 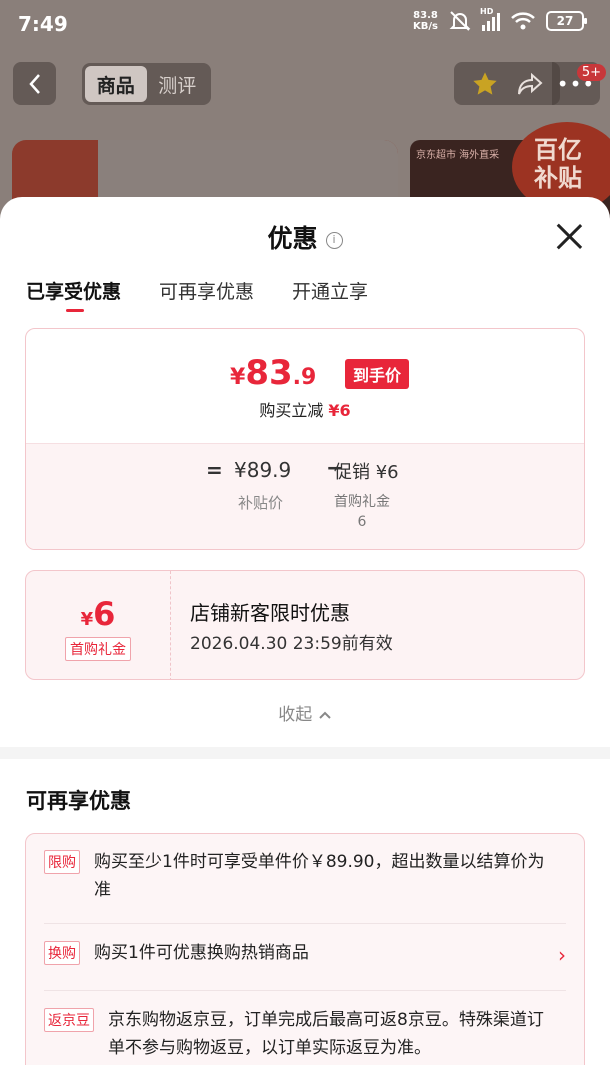 I want to click on subsidy-price-label: 补贴价, so click(x=261, y=503).